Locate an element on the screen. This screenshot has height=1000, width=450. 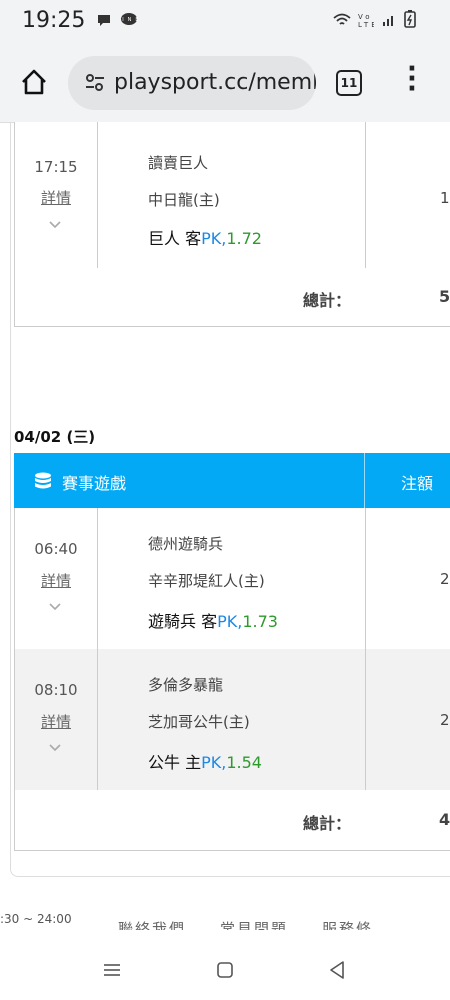
time-column: 06:40 詳情 is located at coordinates (56, 578).